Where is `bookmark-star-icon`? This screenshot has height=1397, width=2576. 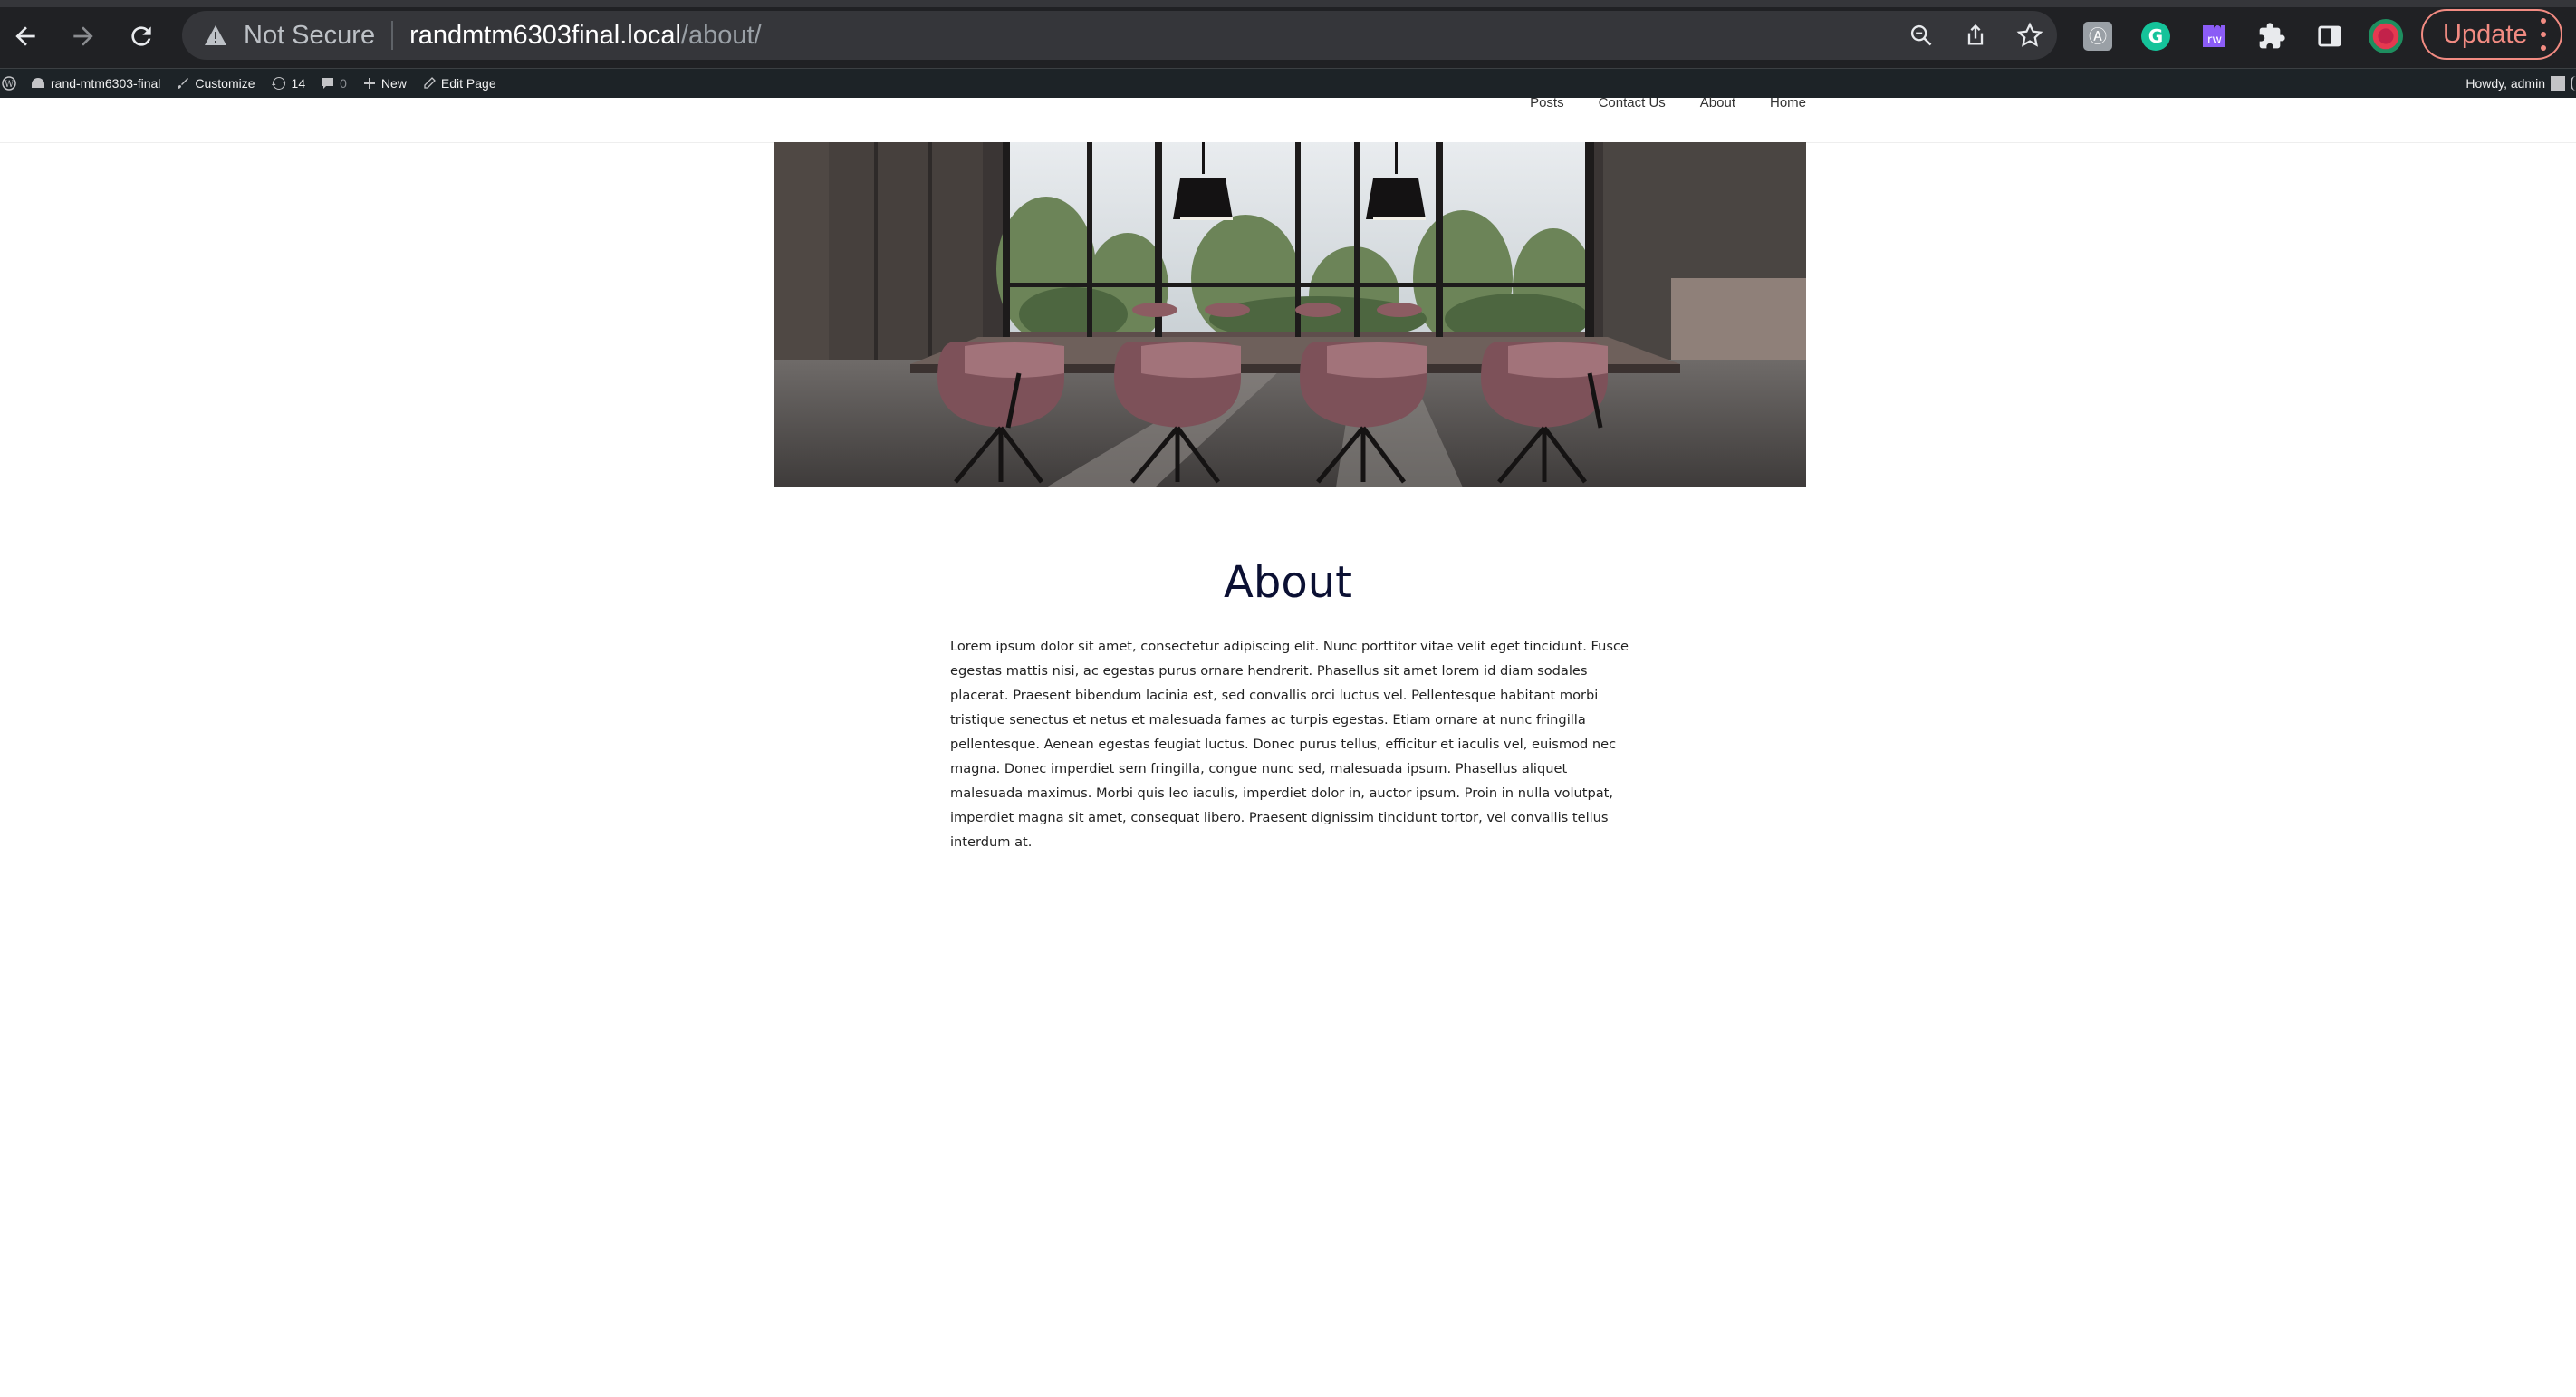 bookmark-star-icon is located at coordinates (2030, 35).